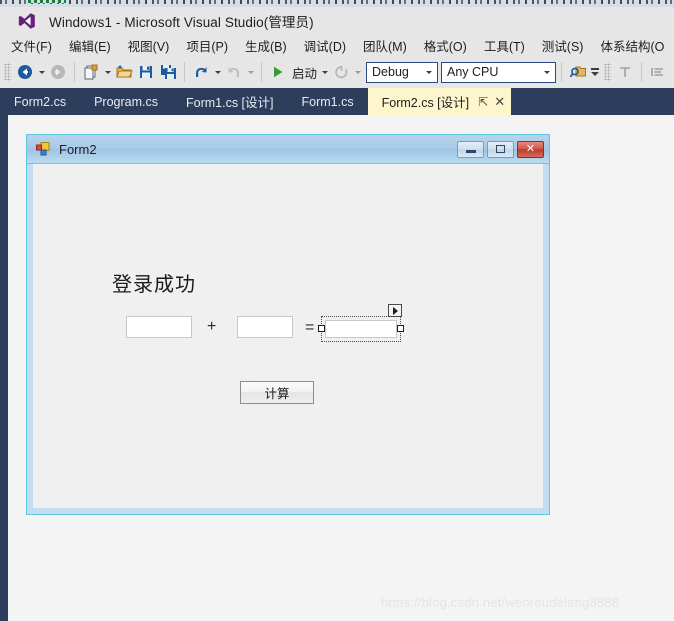 This screenshot has width=674, height=621. What do you see at coordinates (625, 72) in the screenshot?
I see `align-to-grid-icon` at bounding box center [625, 72].